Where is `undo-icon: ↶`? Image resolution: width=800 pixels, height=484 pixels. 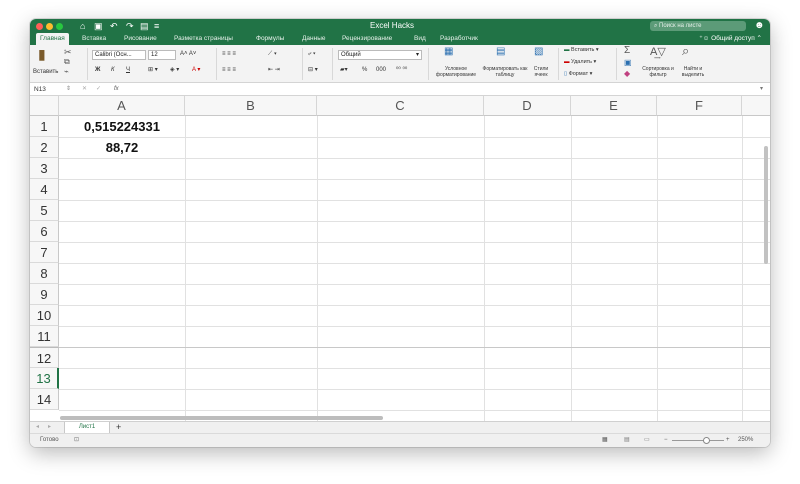
undo-icon: ↶ is located at coordinates (114, 26).